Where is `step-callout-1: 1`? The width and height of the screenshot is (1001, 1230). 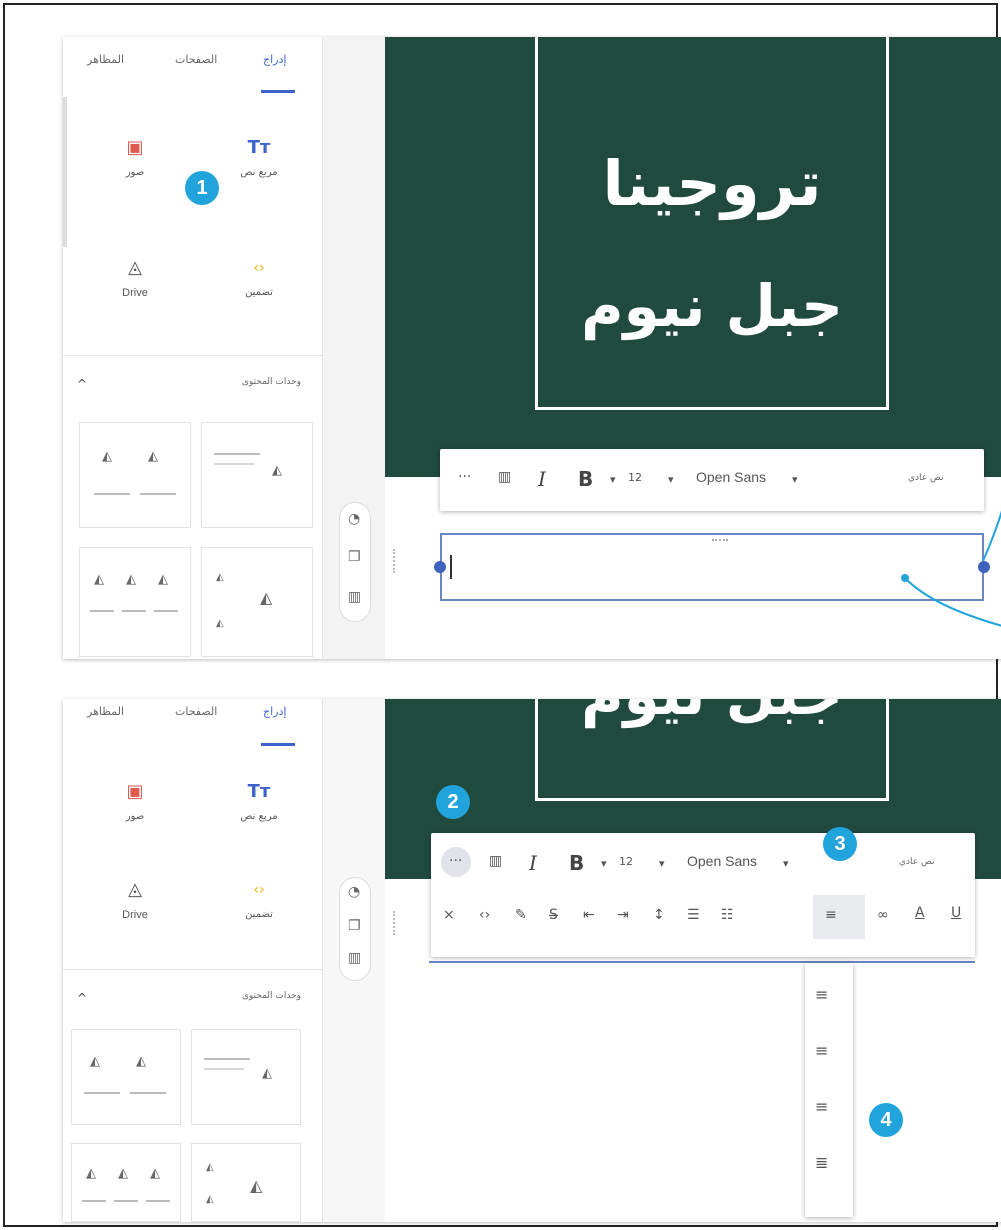 step-callout-1: 1 is located at coordinates (202, 188).